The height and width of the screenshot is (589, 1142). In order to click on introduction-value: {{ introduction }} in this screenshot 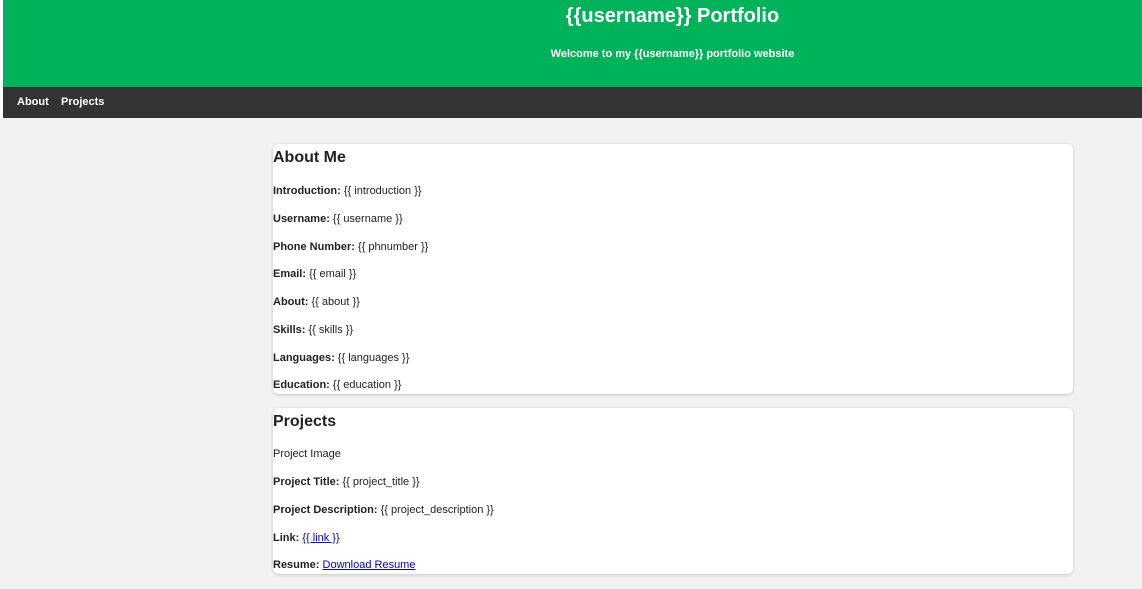, I will do `click(381, 191)`.